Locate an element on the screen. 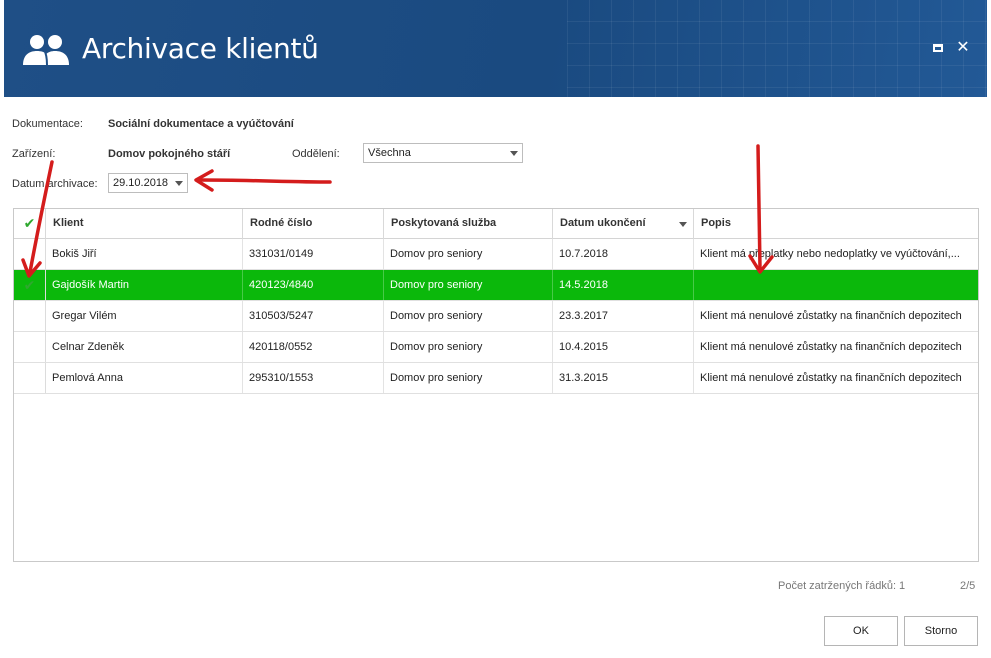 The width and height of the screenshot is (991, 658). row-checkbox: ✔ is located at coordinates (30, 285).